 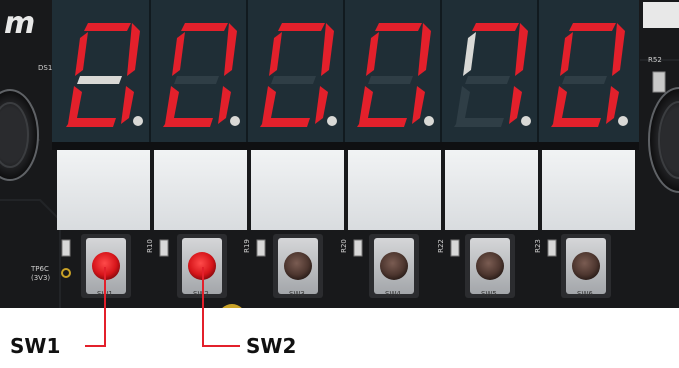 I want to click on sw1-callout-label: SW1, so click(x=35, y=346).